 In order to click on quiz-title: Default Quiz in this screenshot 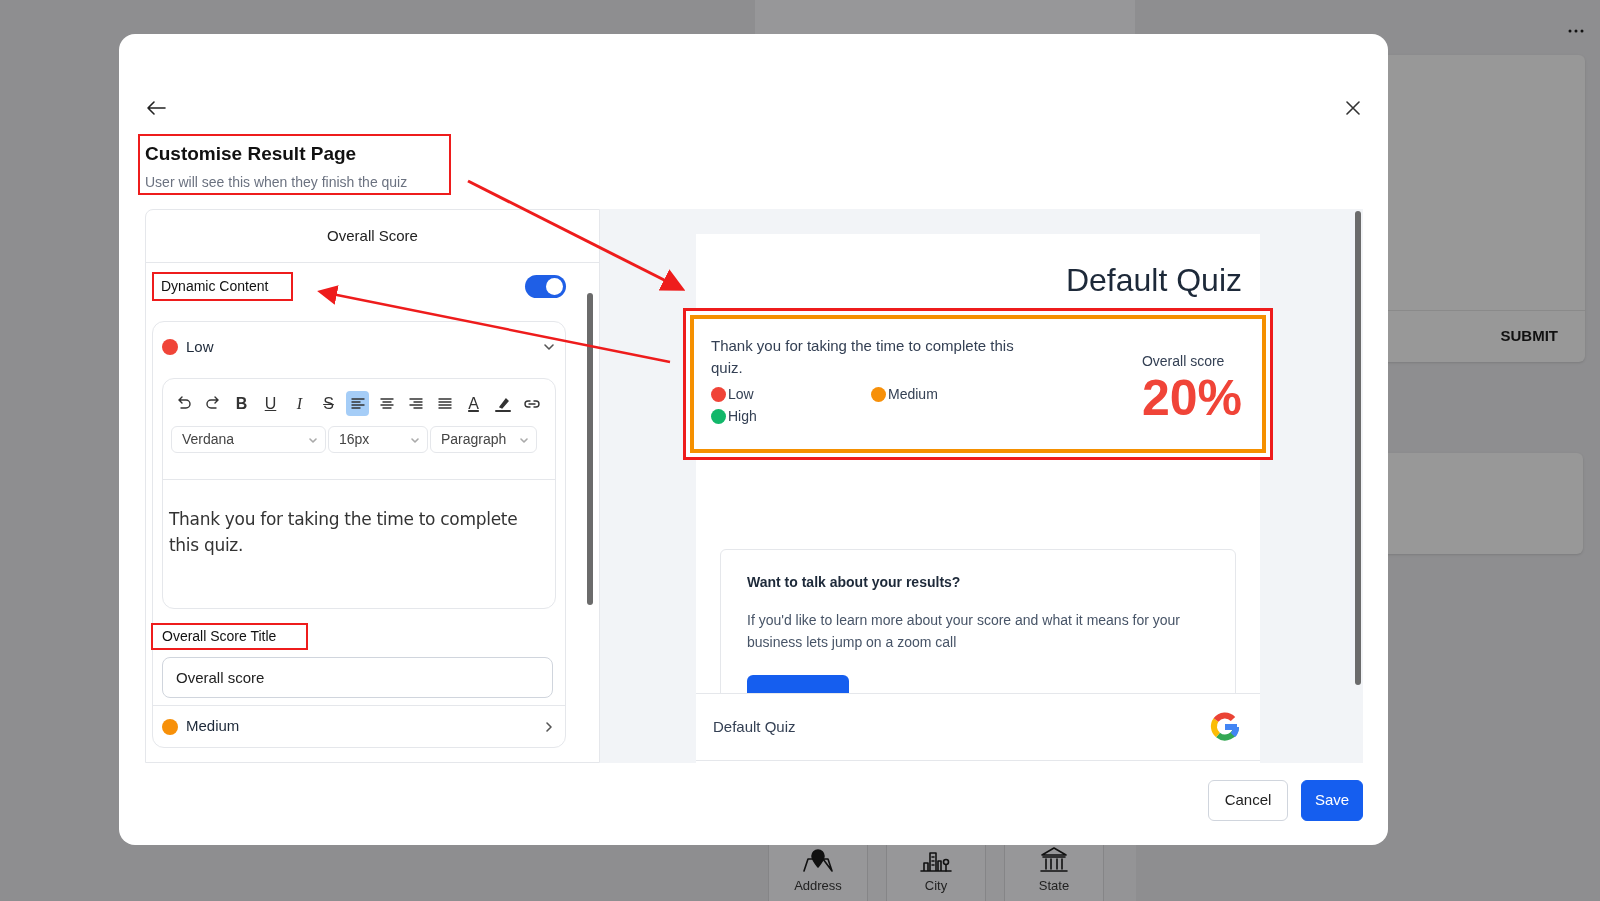, I will do `click(1153, 280)`.